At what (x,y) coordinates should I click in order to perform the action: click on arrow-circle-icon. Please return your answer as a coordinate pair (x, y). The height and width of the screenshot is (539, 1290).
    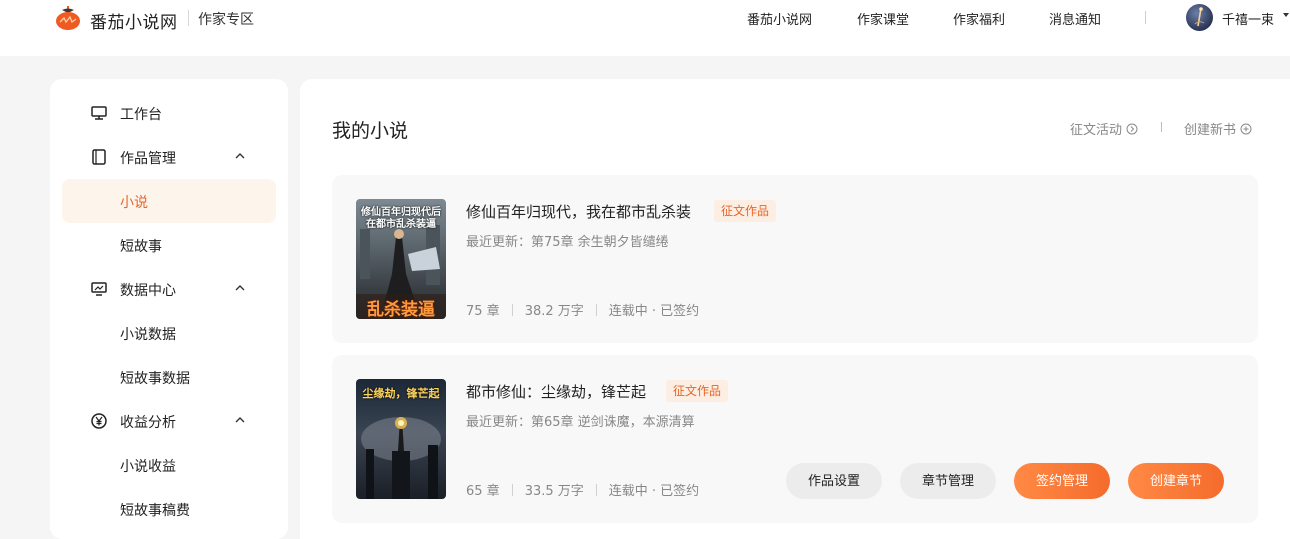
    Looking at the image, I should click on (1132, 128).